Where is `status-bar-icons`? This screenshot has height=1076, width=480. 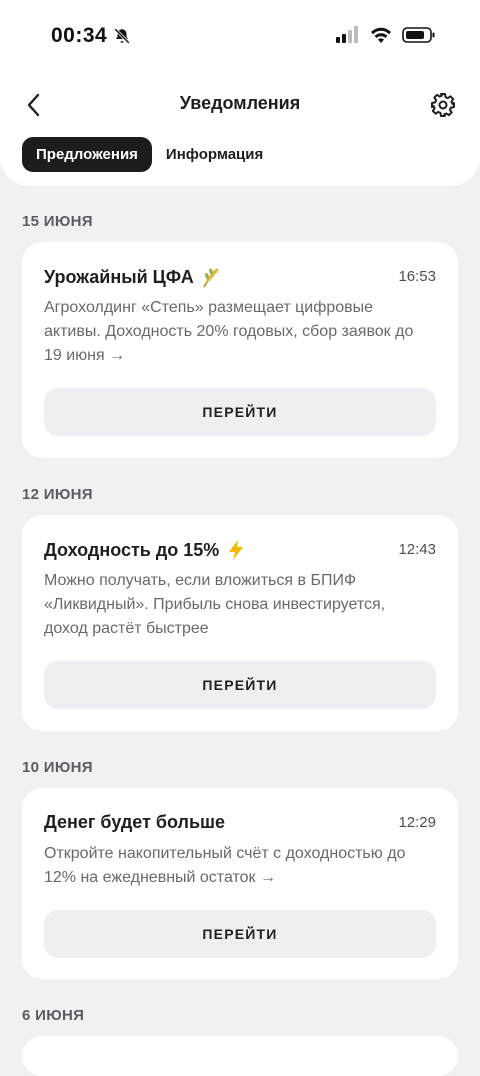 status-bar-icons is located at coordinates (386, 35).